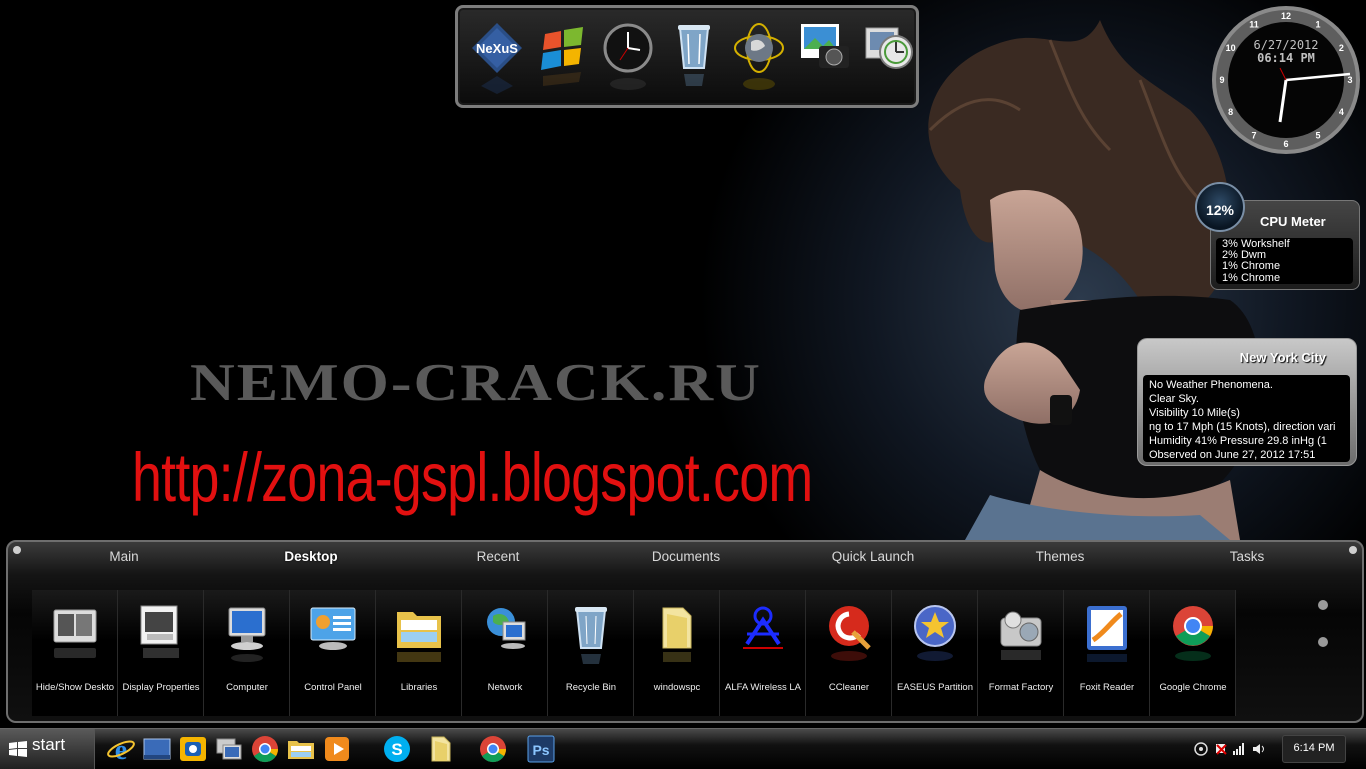  What do you see at coordinates (1238, 441) in the screenshot?
I see `weather-line: Humidity 41% Pressure 29.8 inHg (1` at bounding box center [1238, 441].